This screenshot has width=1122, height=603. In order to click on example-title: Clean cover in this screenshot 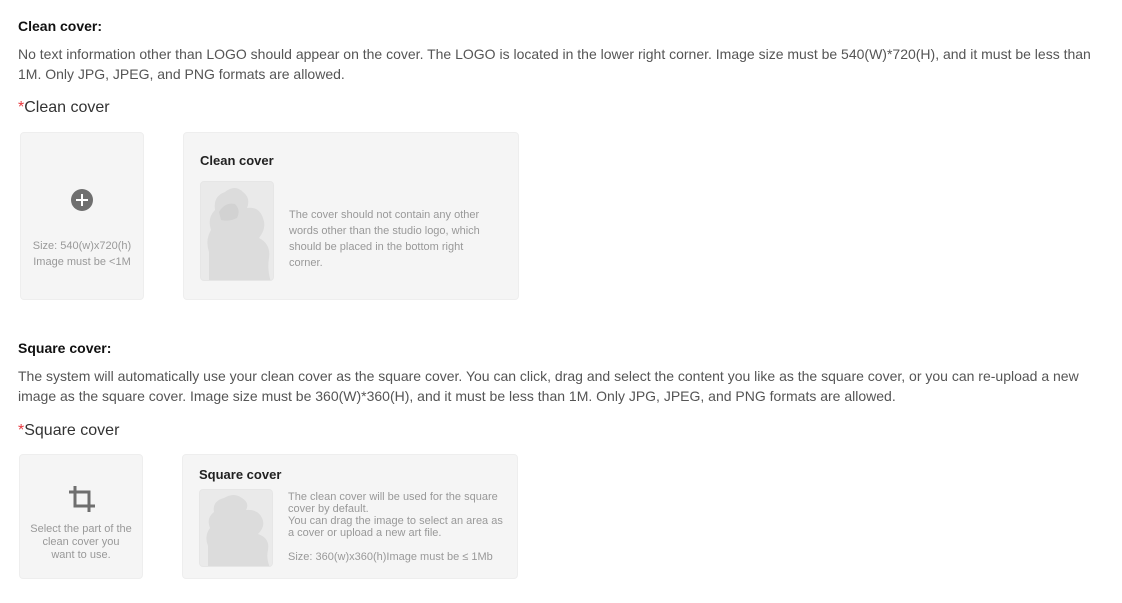, I will do `click(237, 160)`.